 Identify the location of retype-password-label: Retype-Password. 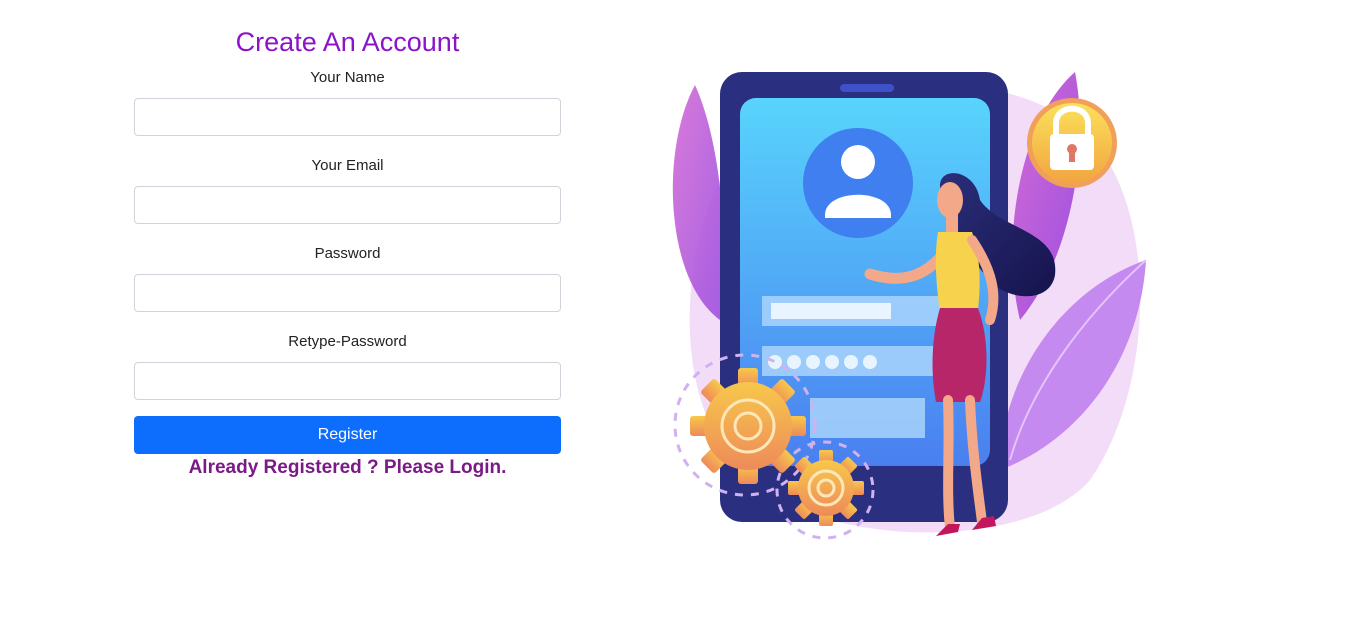
(347, 341).